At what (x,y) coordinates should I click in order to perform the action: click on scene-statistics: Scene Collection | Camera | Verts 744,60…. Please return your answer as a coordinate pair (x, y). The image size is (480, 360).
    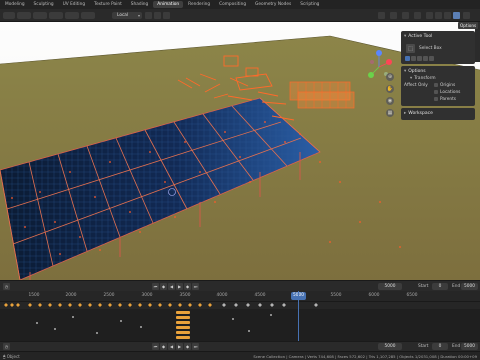
    Looking at the image, I should click on (365, 356).